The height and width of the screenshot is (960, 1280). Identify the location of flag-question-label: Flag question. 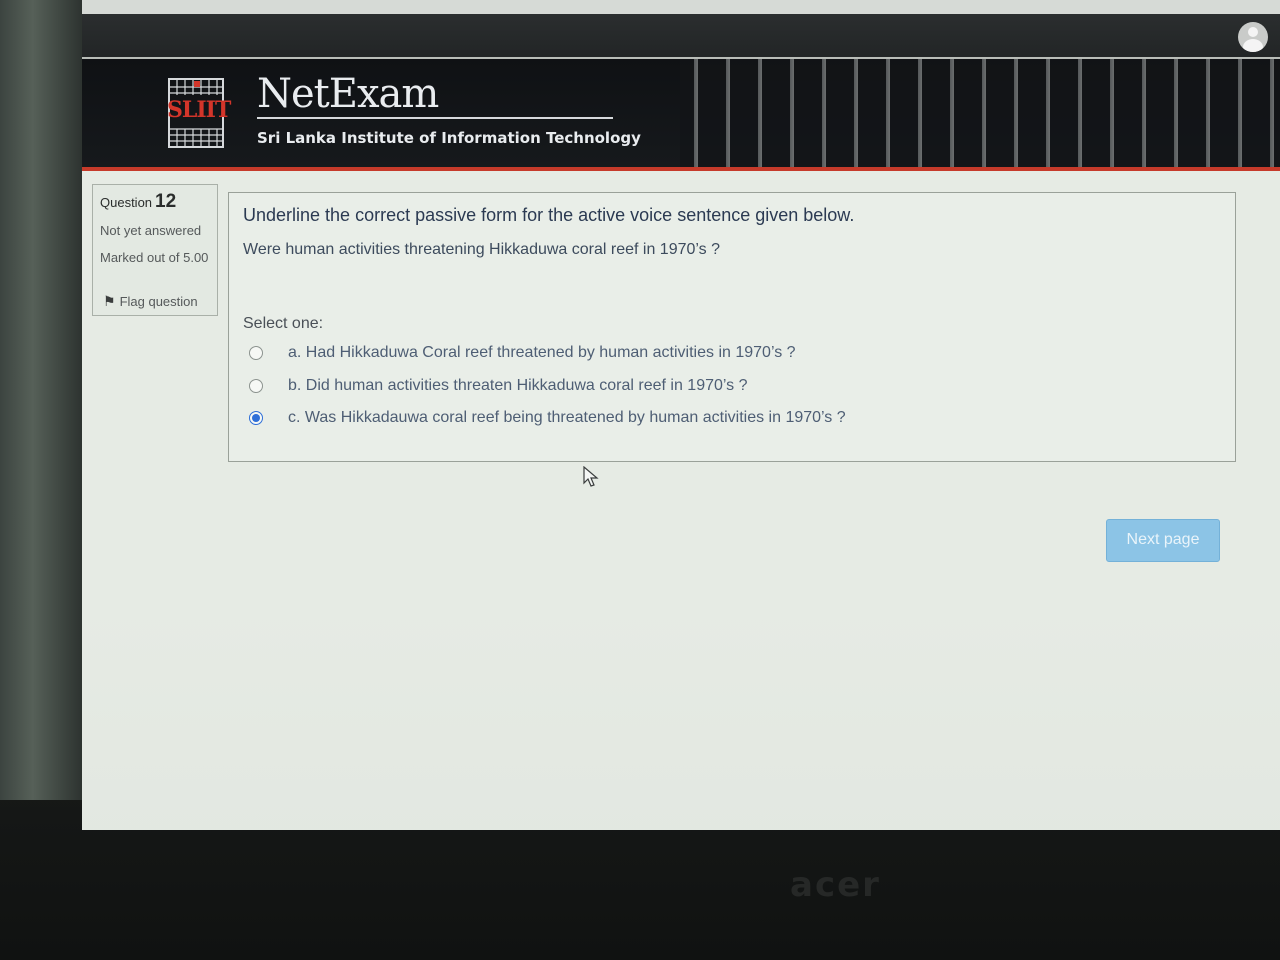
(158, 301).